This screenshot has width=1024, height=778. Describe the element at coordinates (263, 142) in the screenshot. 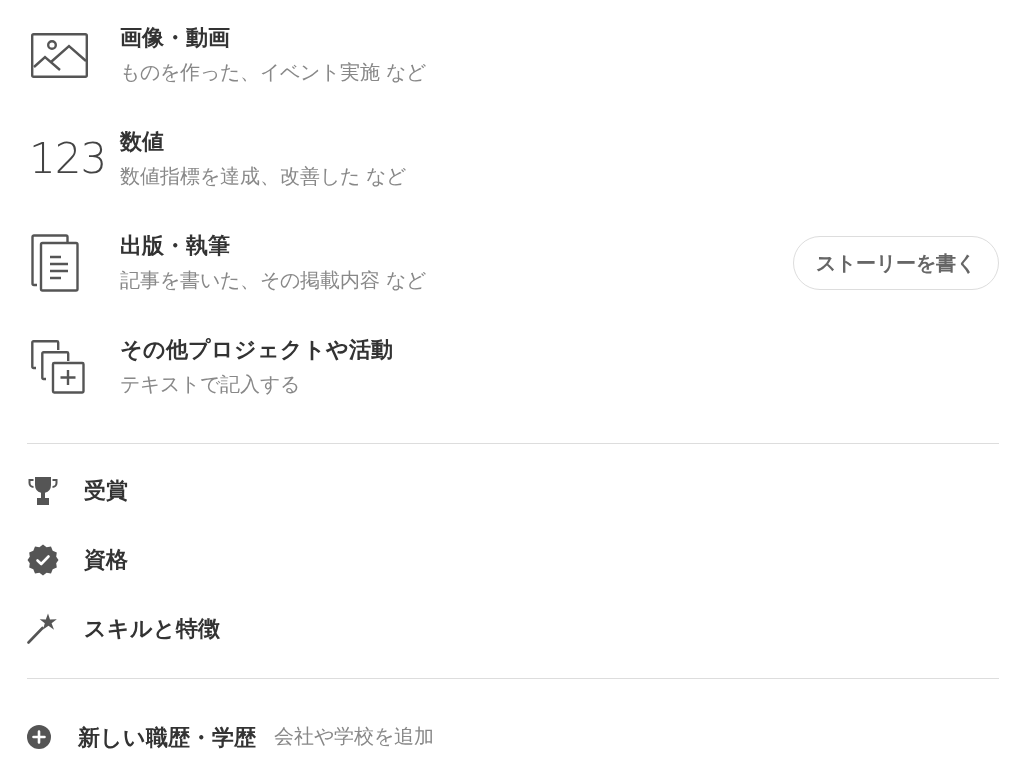

I see `story-type-title: 数値` at that location.